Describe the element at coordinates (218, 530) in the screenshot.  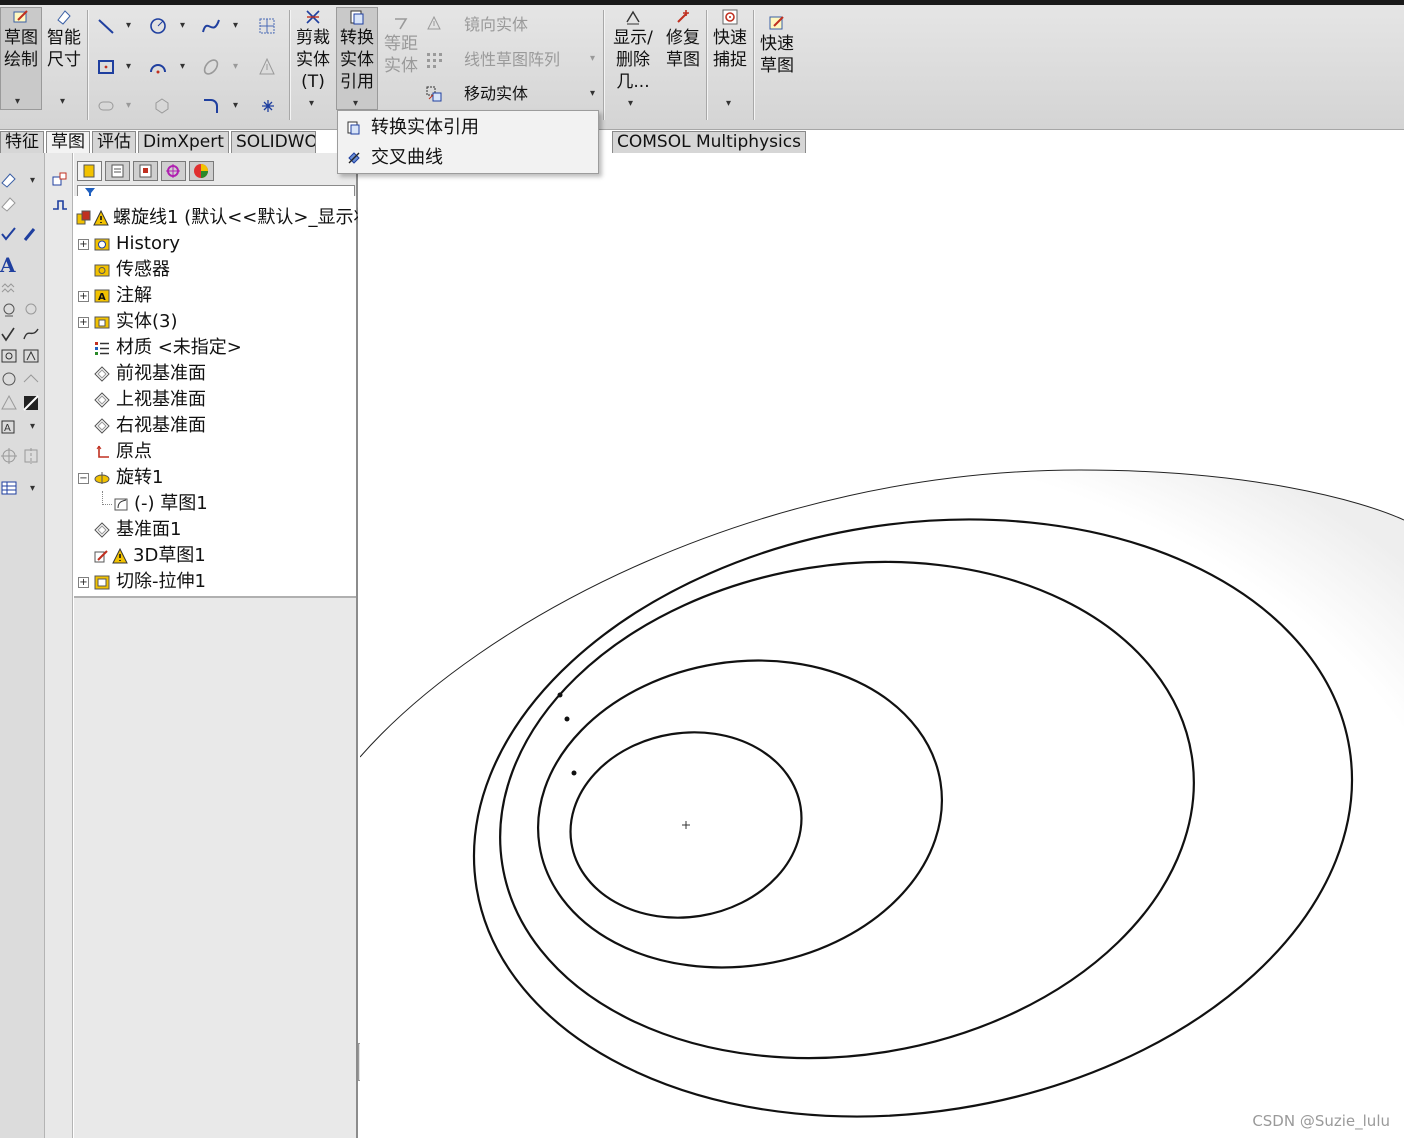
I see `tree-item-plane1: 基准面1` at that location.